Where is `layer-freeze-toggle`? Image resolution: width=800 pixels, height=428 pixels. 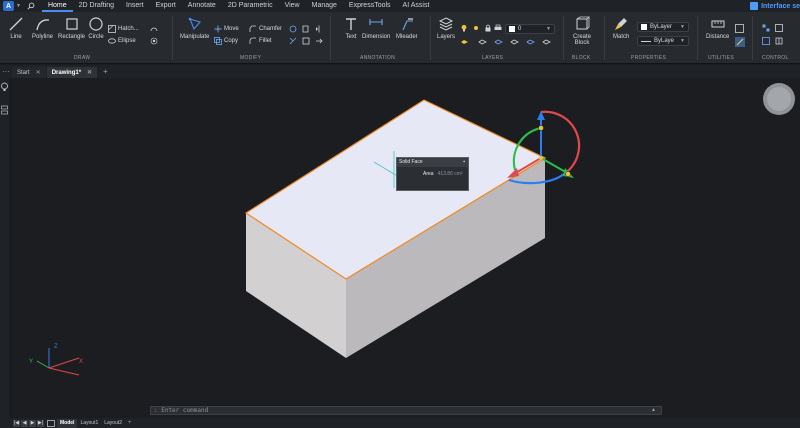
layer-freeze-toggle is located at coordinates (477, 28).